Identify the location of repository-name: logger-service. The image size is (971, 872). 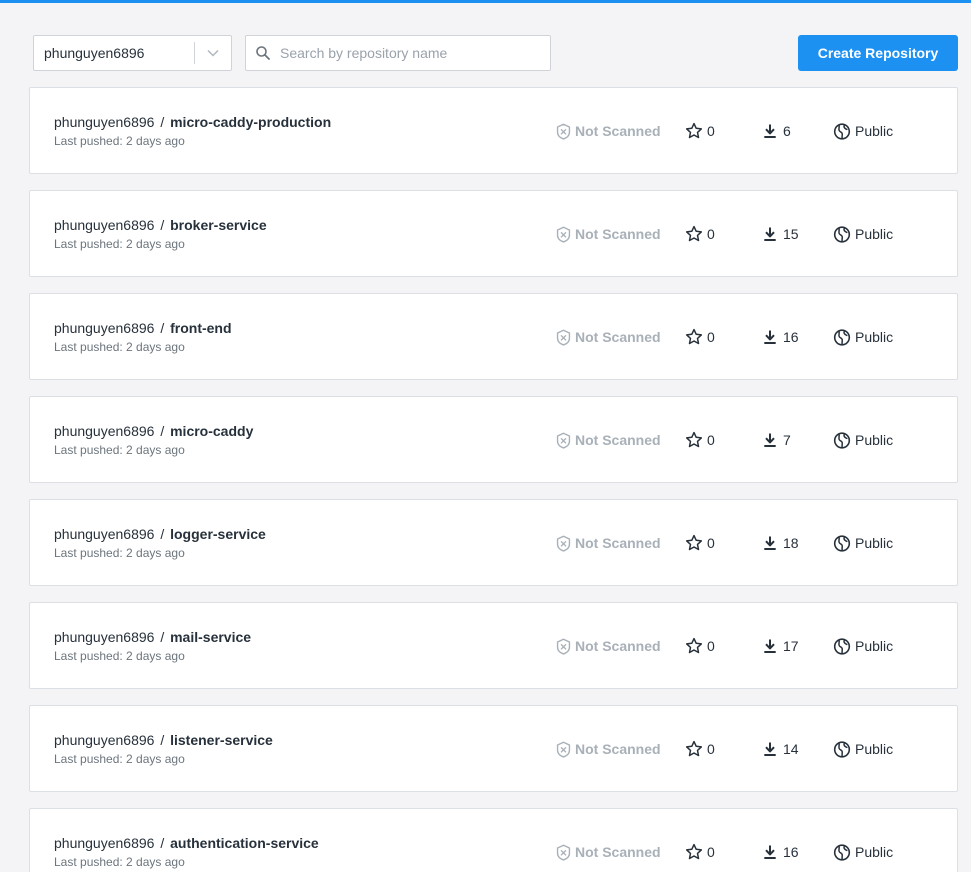
(218, 534).